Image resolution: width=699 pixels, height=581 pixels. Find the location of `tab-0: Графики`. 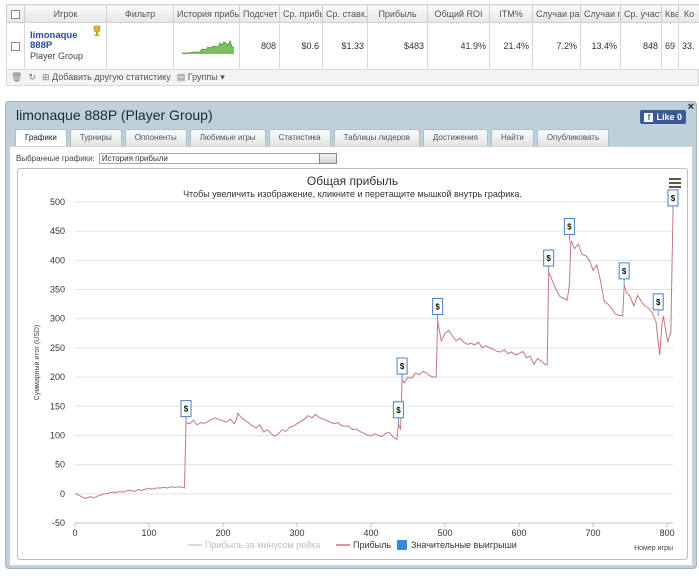

tab-0: Графики is located at coordinates (41, 137).